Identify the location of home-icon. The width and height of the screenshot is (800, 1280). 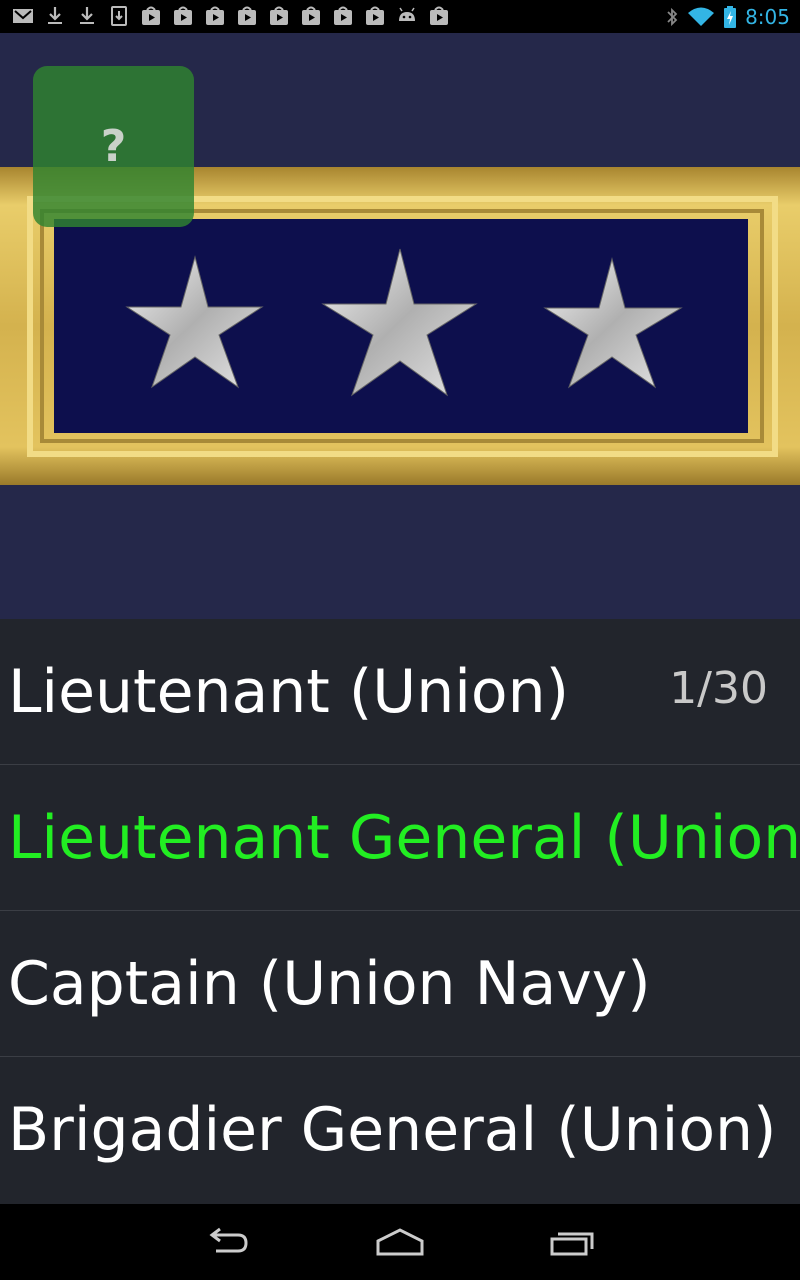
(400, 1242).